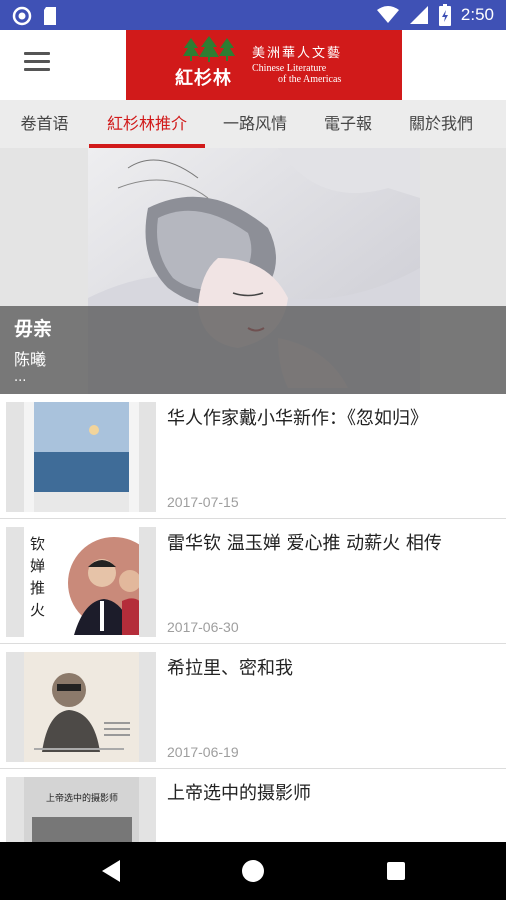  I want to click on sd-card-icon, so click(50, 16).